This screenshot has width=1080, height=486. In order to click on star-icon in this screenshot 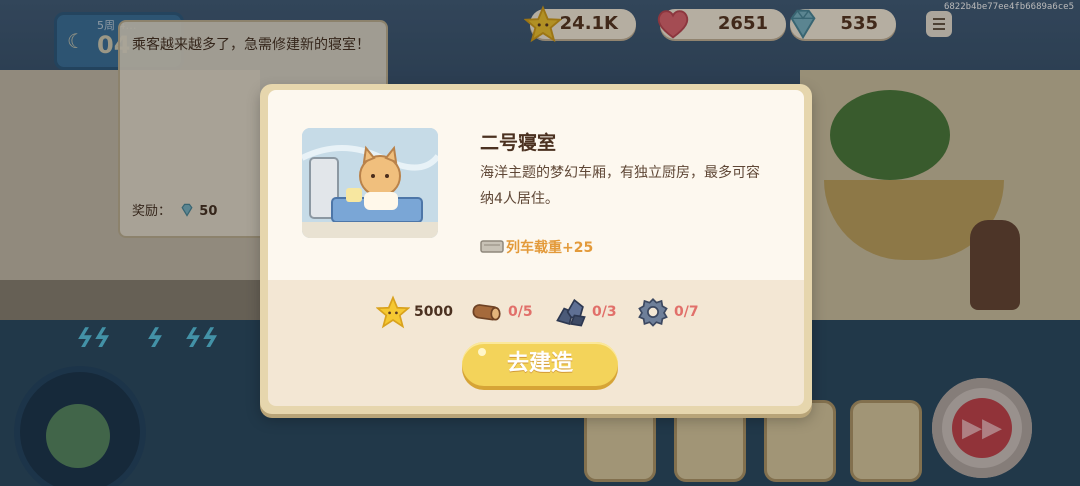, I will do `click(393, 312)`.